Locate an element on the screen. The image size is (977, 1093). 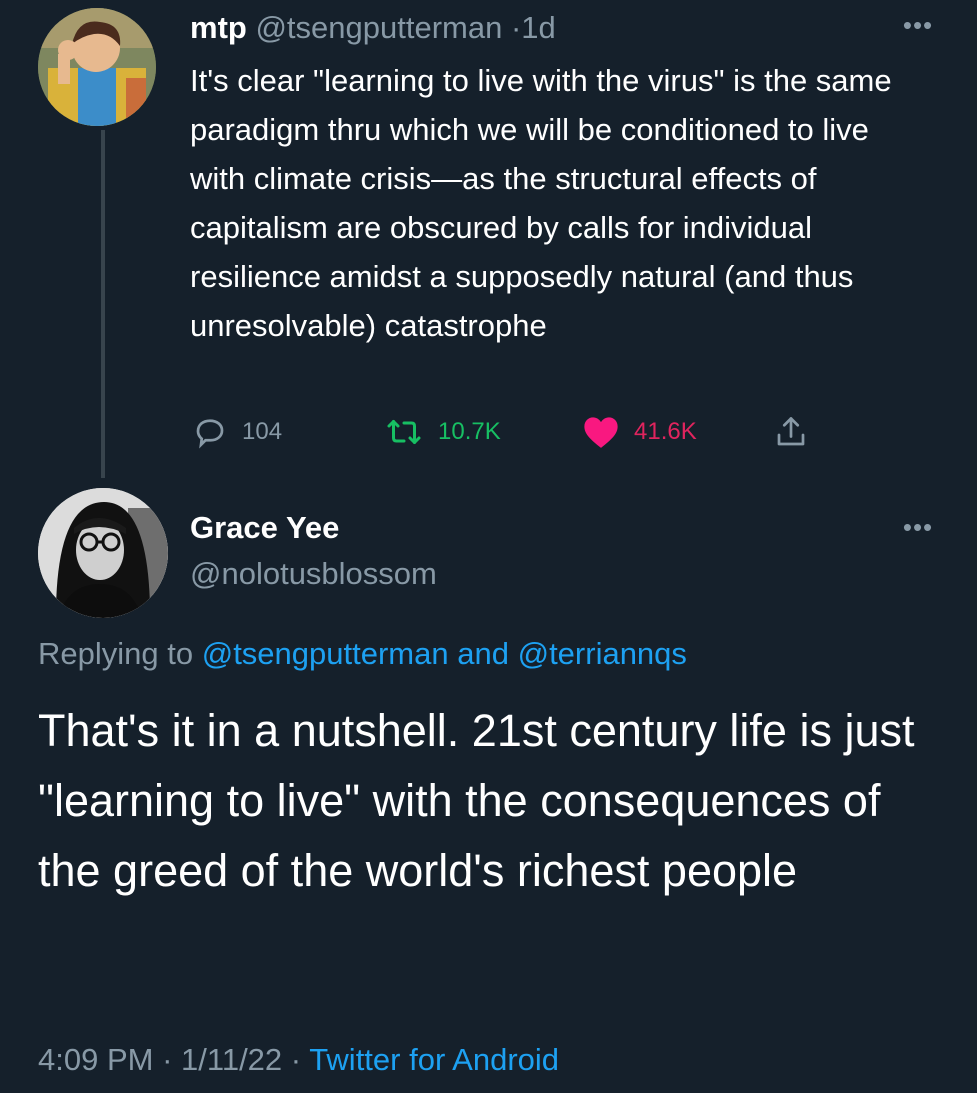
comment-bubble-icon is located at coordinates (210, 434).